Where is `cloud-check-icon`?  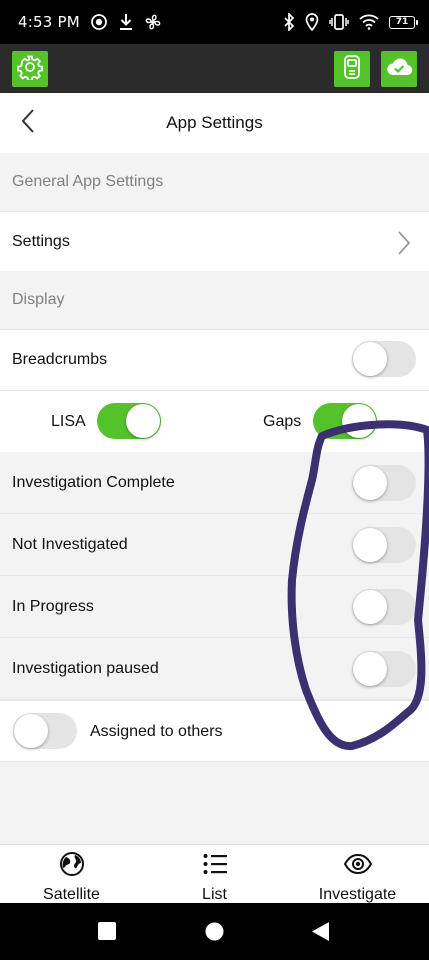
cloud-check-icon is located at coordinates (399, 69).